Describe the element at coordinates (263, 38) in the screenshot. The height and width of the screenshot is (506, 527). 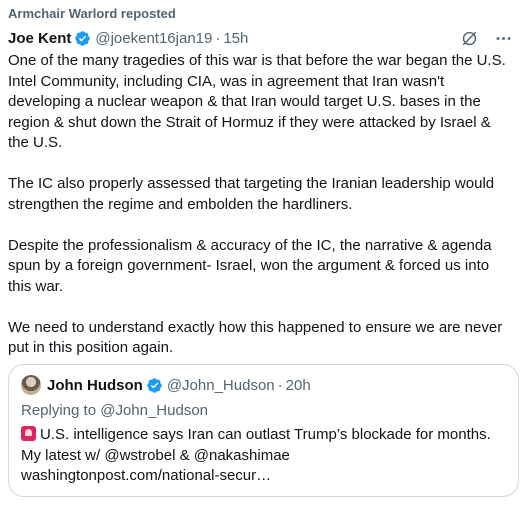
I see `tweet-header: Joe Kent @joekent16jan19 · 15h` at that location.